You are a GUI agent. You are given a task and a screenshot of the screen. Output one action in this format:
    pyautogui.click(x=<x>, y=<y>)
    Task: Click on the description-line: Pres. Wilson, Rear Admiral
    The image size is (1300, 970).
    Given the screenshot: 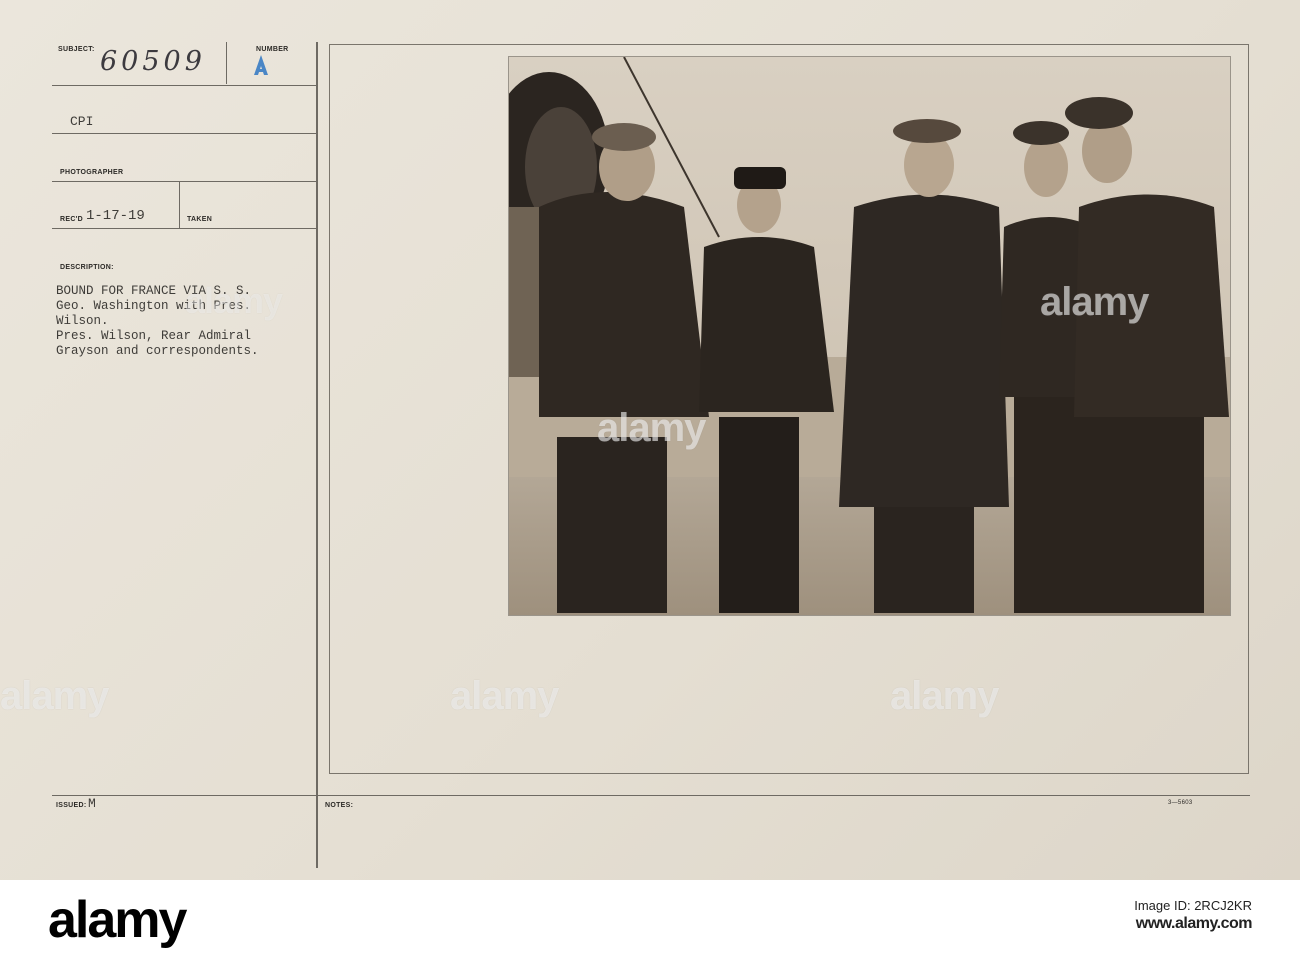 What is the action you would take?
    pyautogui.click(x=154, y=336)
    